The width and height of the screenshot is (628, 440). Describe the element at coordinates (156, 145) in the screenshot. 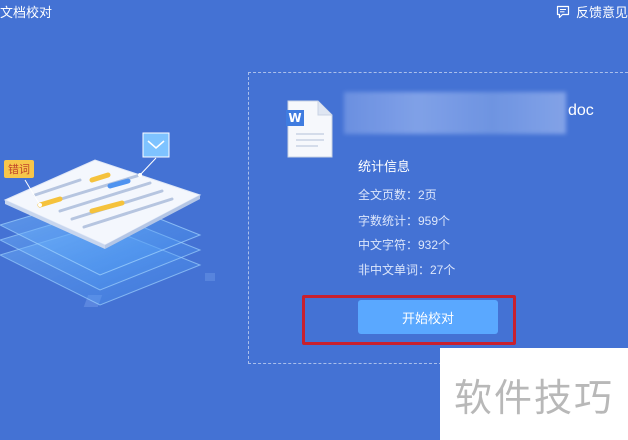

I see `mail-icon` at that location.